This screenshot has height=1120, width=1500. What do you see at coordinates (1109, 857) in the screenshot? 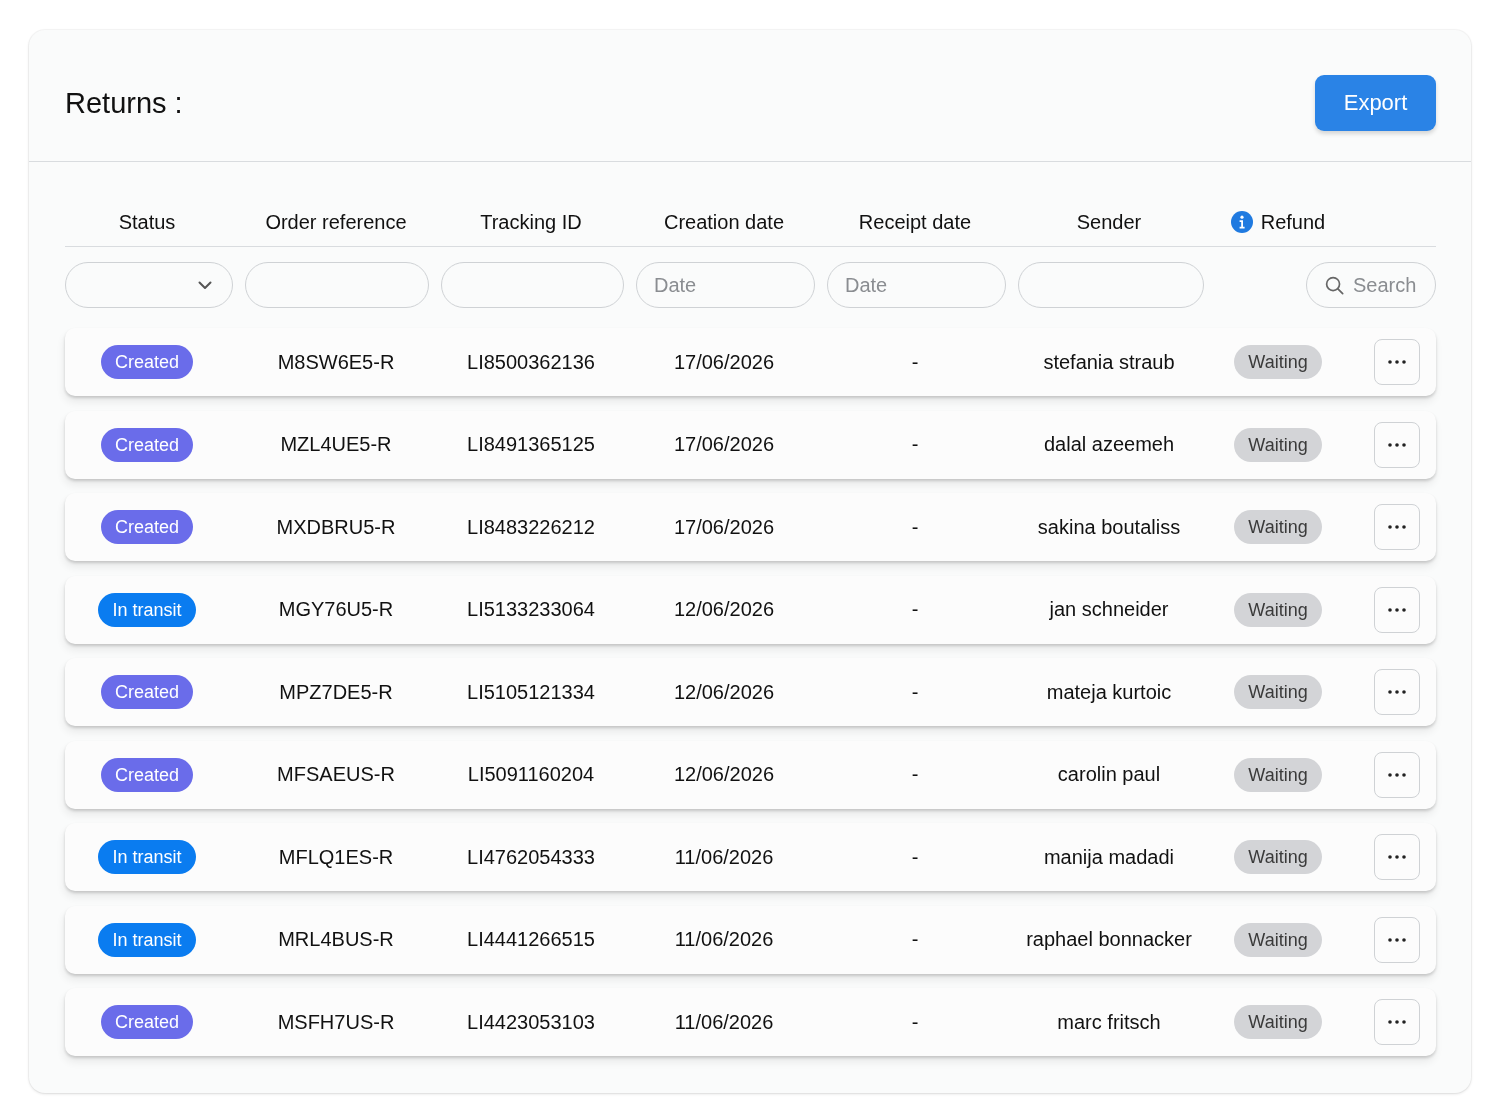
I see `sender-name: manija madadi` at bounding box center [1109, 857].